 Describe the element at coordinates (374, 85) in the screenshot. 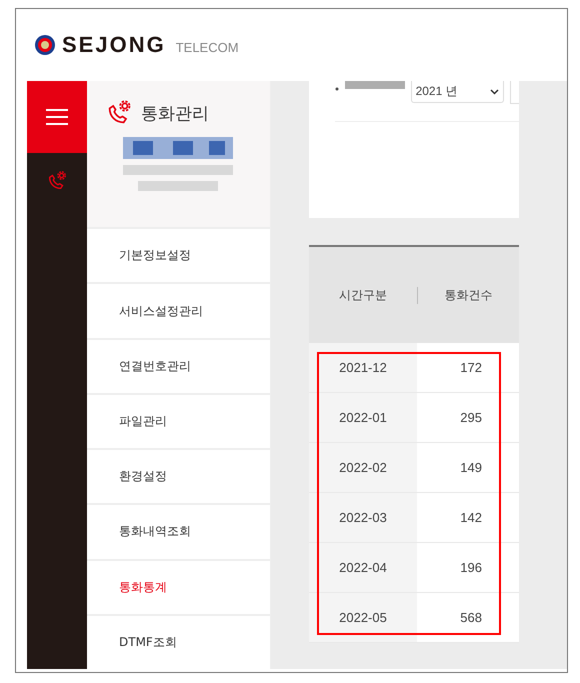

I see `clipped-label` at that location.